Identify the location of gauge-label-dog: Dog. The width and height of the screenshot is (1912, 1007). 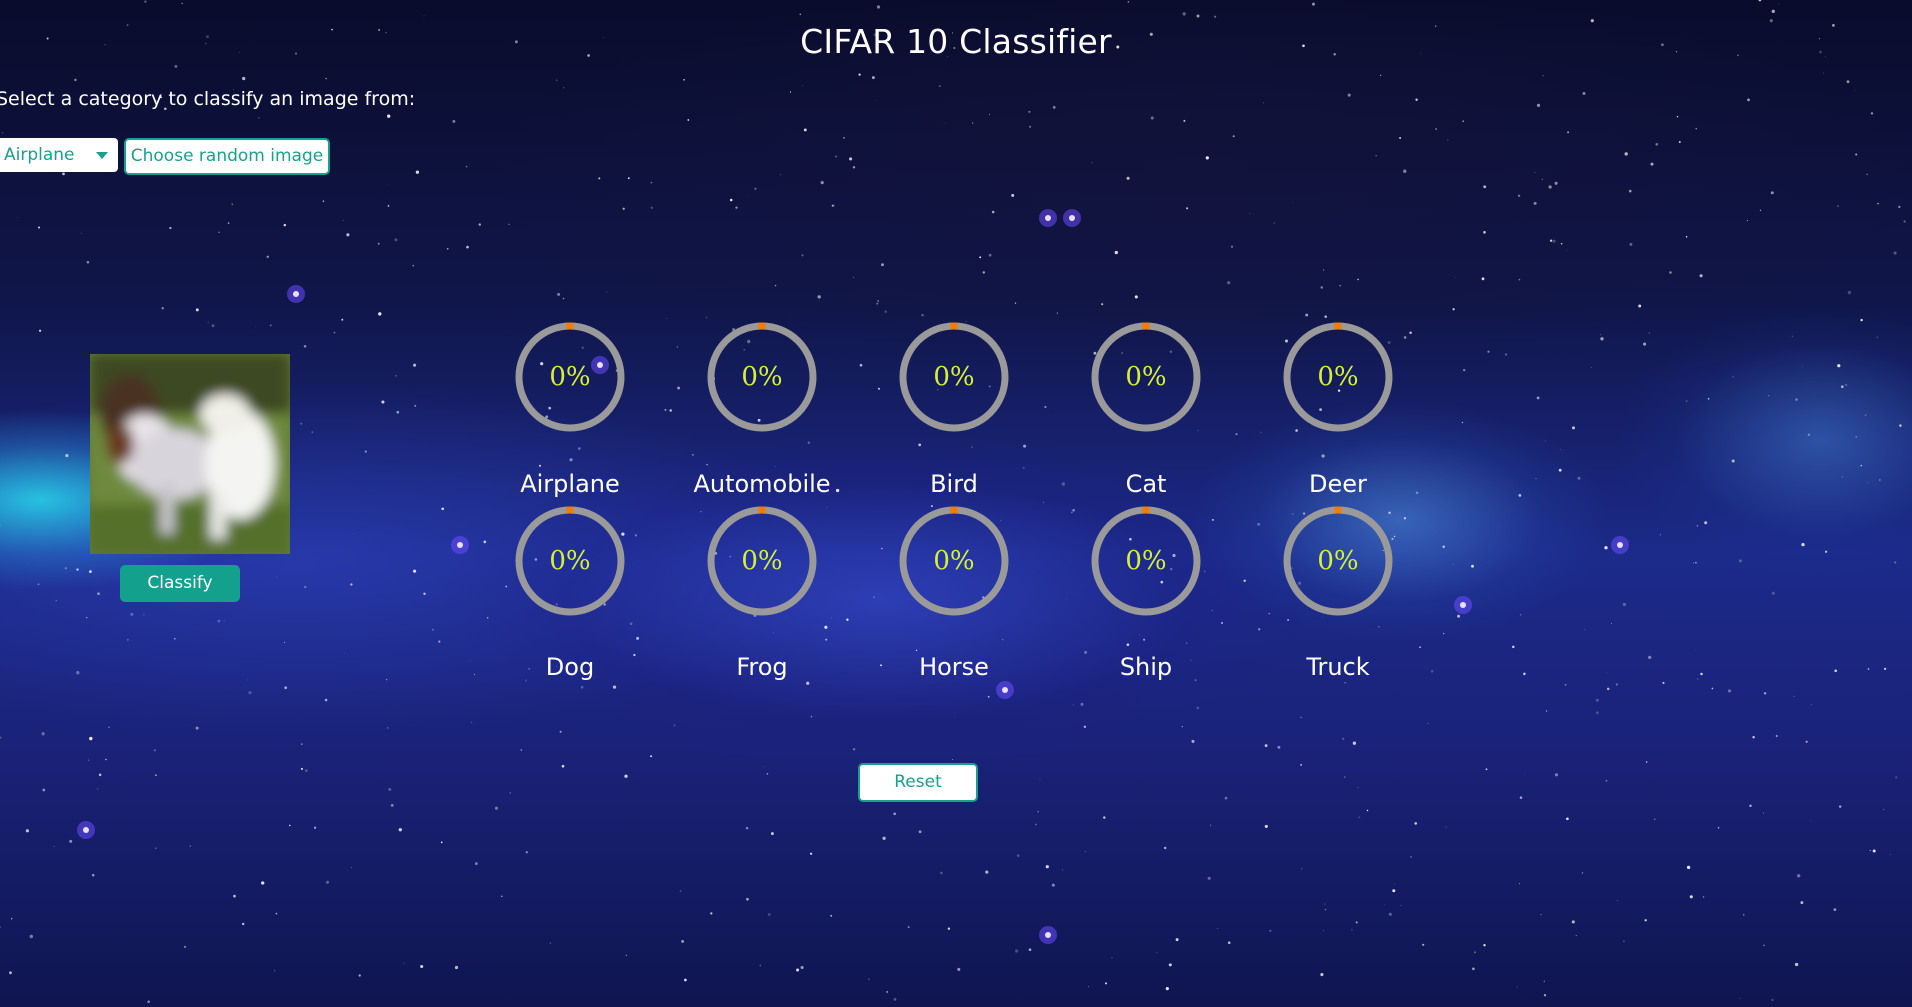
(570, 667).